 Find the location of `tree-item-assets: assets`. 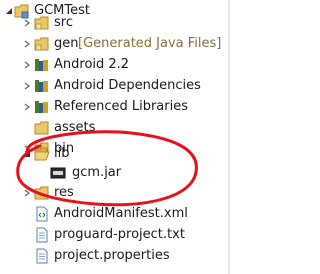

tree-item-assets: assets is located at coordinates (115, 128).